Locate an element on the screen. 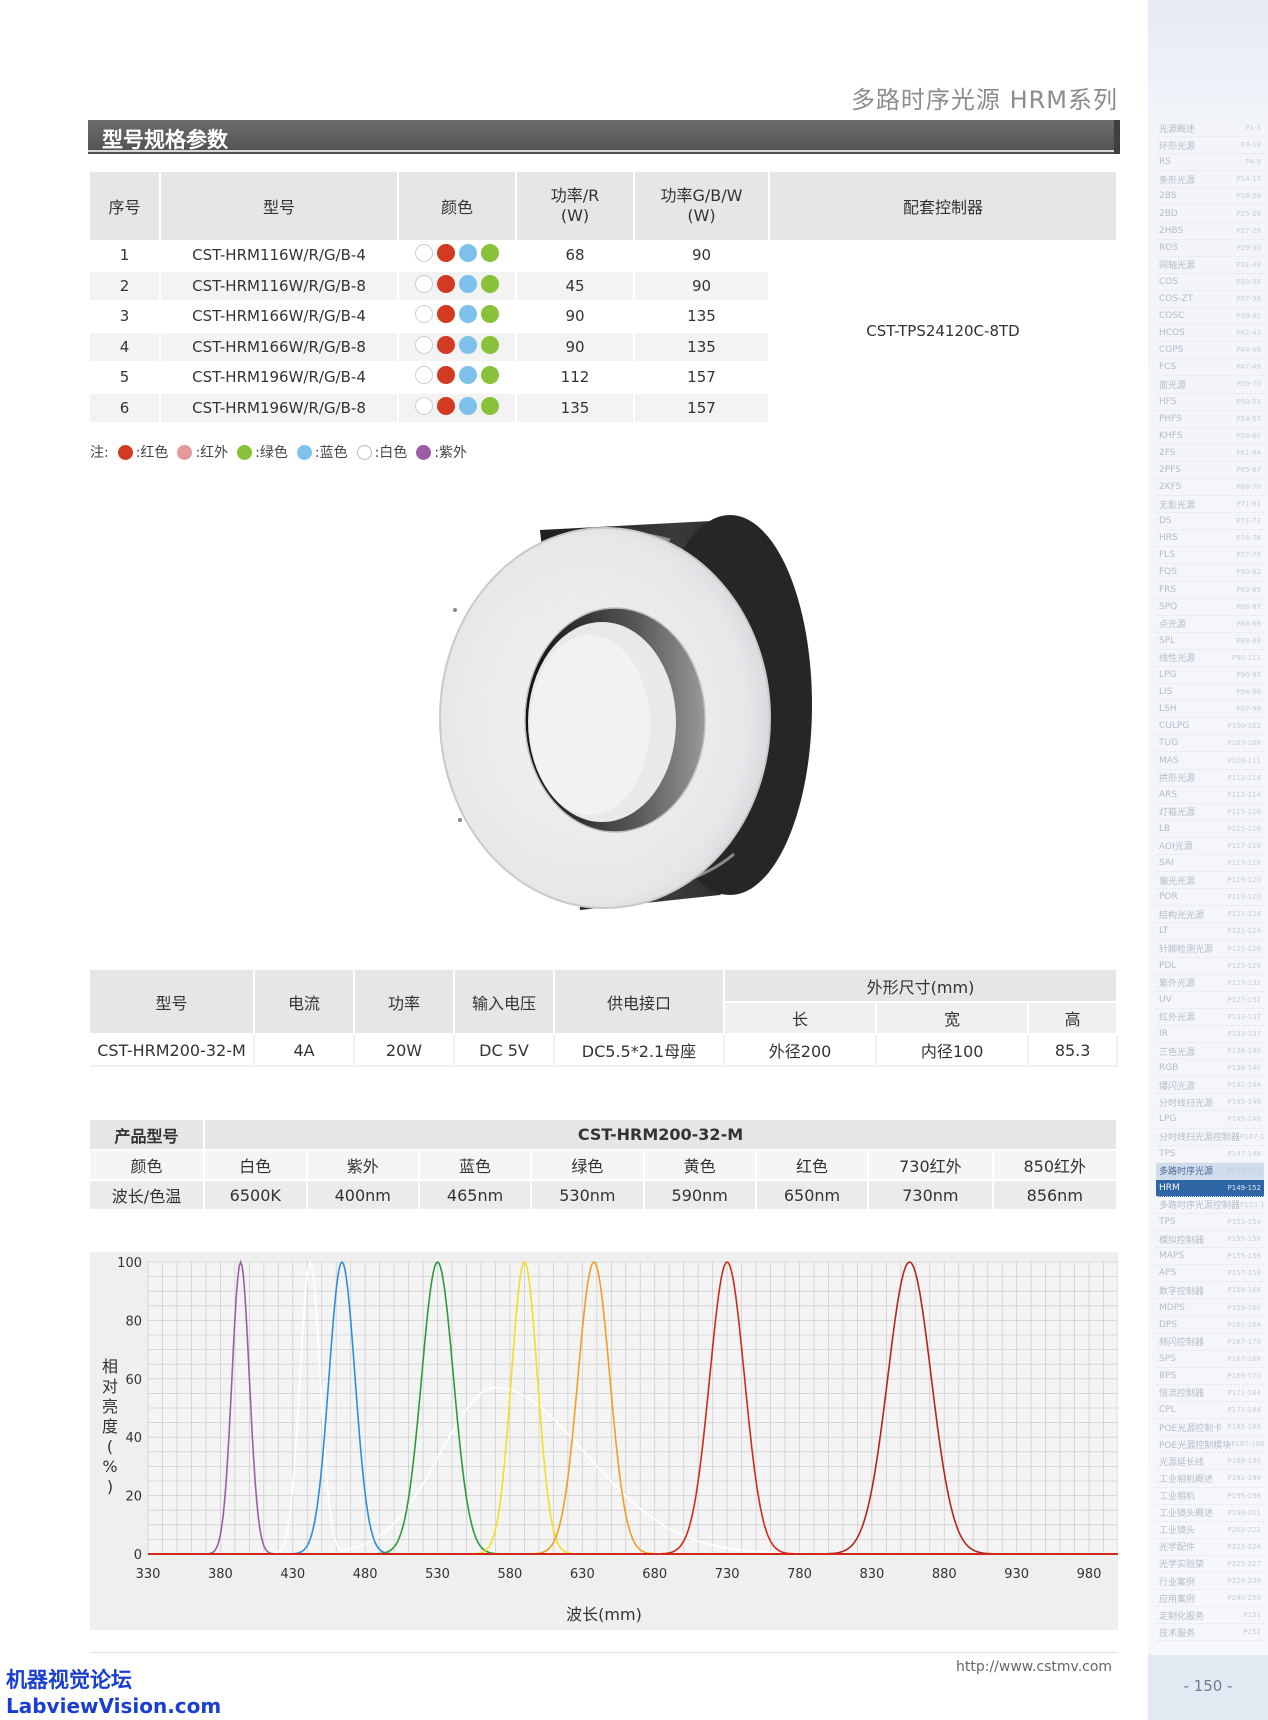  sidebar-item: 结构光光源 P121-124 is located at coordinates (1210, 915).